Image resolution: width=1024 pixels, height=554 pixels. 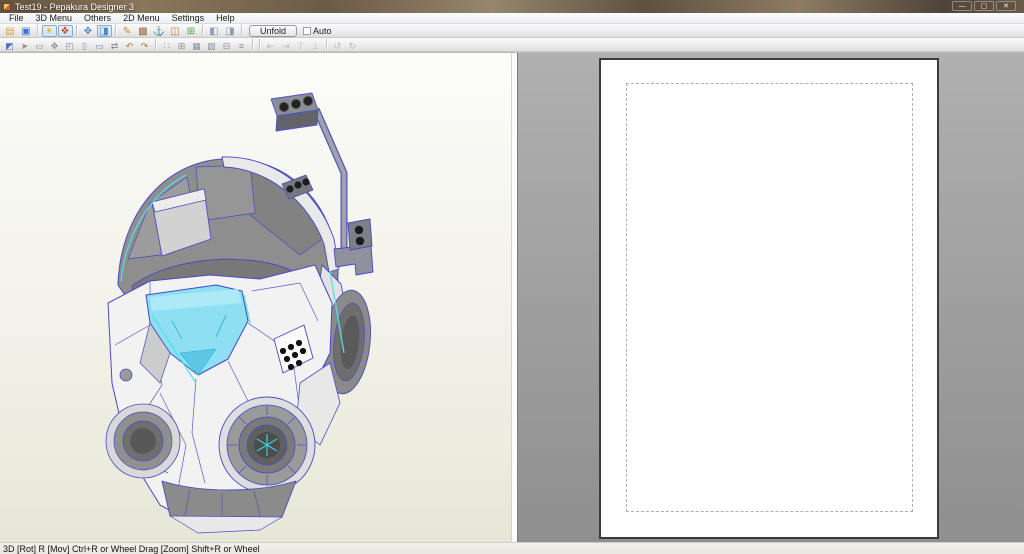 I want to click on maximize-button: ▢, so click(x=984, y=6).